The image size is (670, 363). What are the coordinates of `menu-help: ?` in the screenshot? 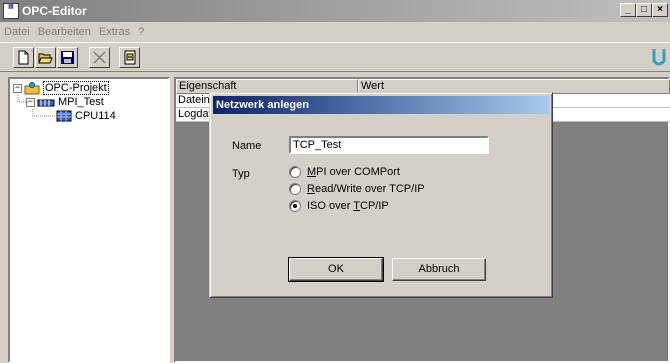 It's located at (141, 32).